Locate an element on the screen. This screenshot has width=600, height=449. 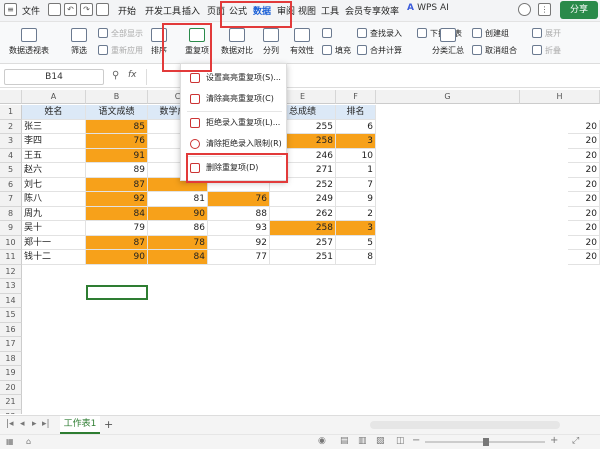
table-cell: 81 is located at coordinates (178, 199).